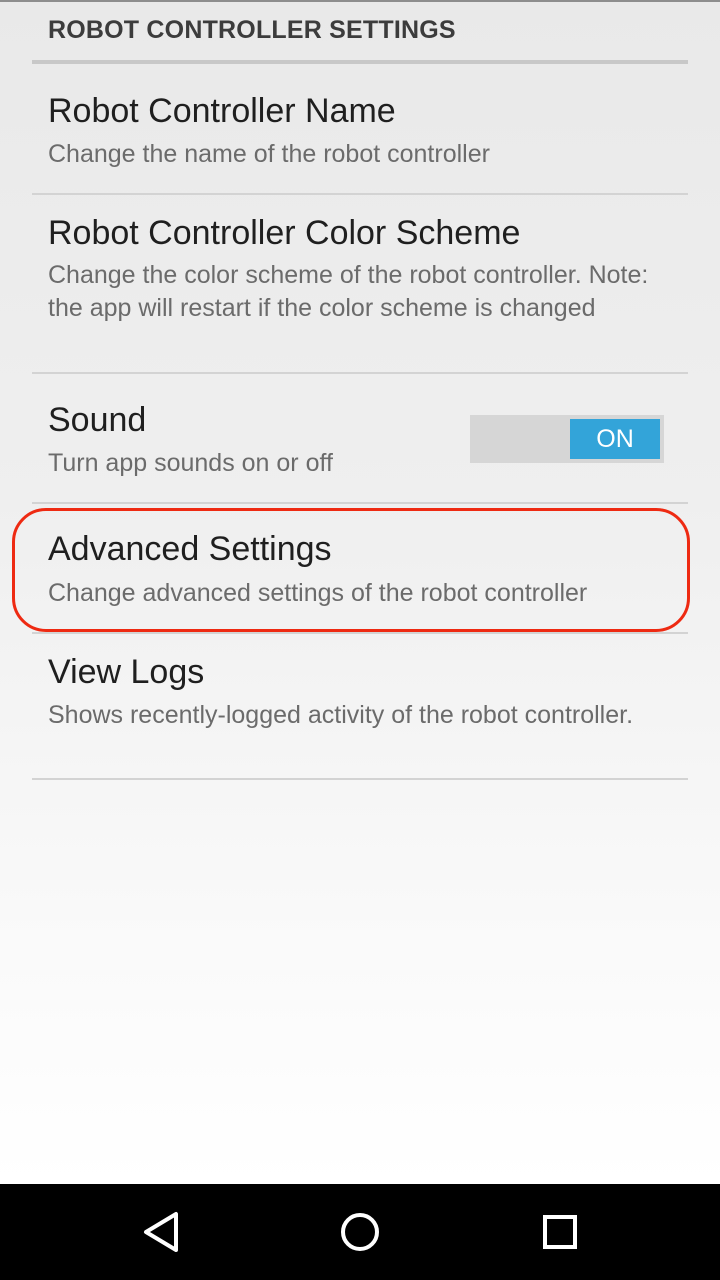 This screenshot has height=1280, width=720. Describe the element at coordinates (126, 672) in the screenshot. I see `pref-title: View Logs` at that location.